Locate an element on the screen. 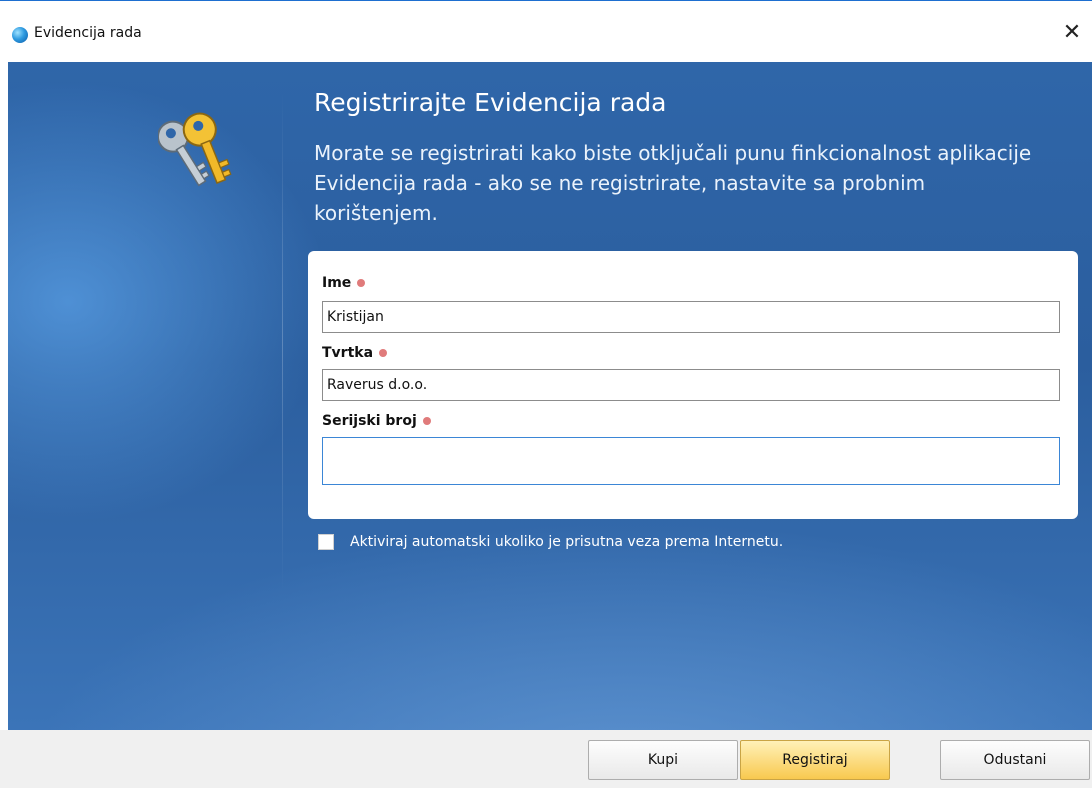 This screenshot has height=788, width=1092. close-button: ✕ is located at coordinates (1072, 33).